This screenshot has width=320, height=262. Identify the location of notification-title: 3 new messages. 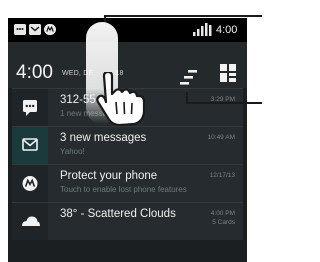
(103, 138).